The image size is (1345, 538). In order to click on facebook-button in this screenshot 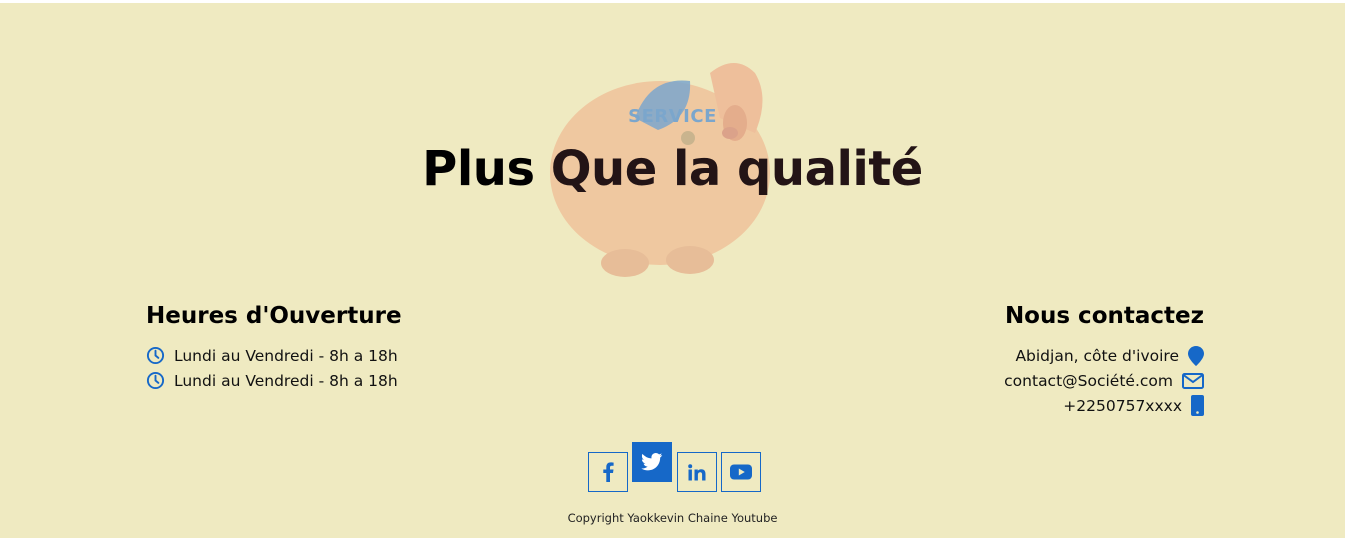, I will do `click(608, 472)`.